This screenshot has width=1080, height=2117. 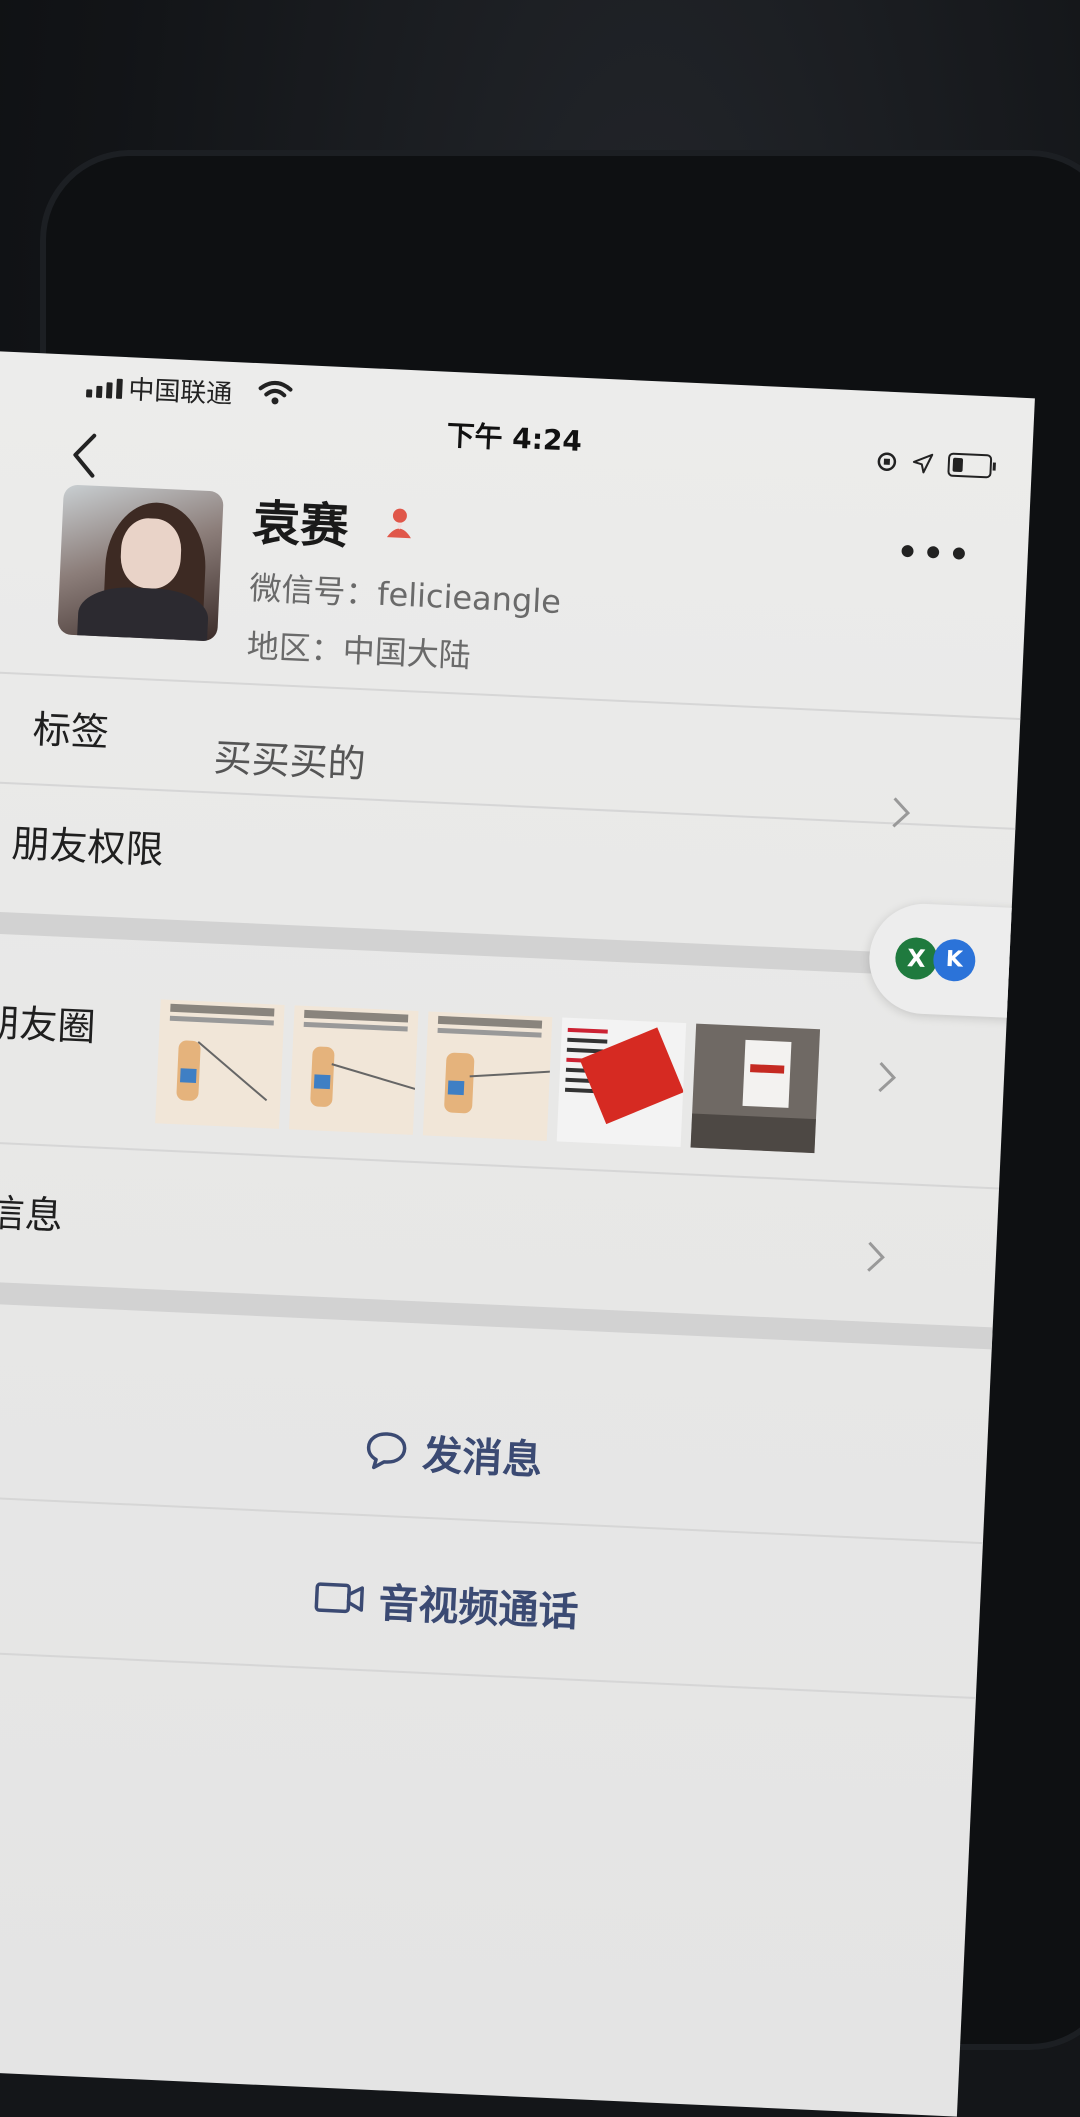 What do you see at coordinates (85, 455) in the screenshot?
I see `back-icon` at bounding box center [85, 455].